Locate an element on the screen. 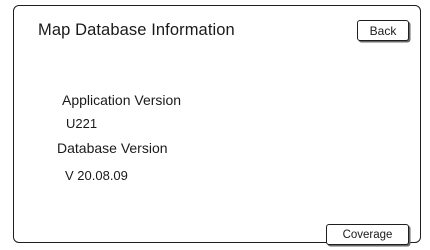  coverage-button: Coverage is located at coordinates (367, 234).